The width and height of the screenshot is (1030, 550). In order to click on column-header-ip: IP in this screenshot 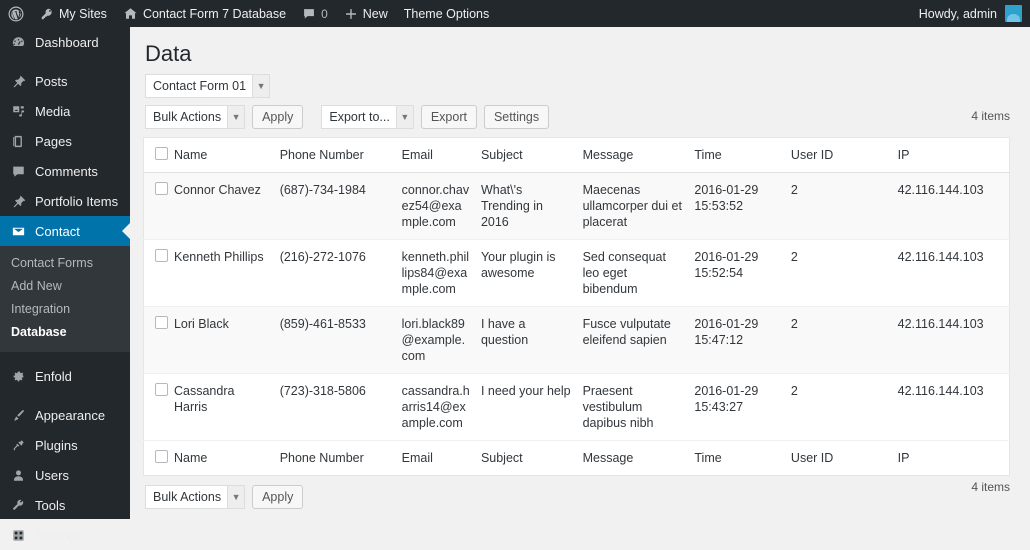, I will do `click(953, 155)`.